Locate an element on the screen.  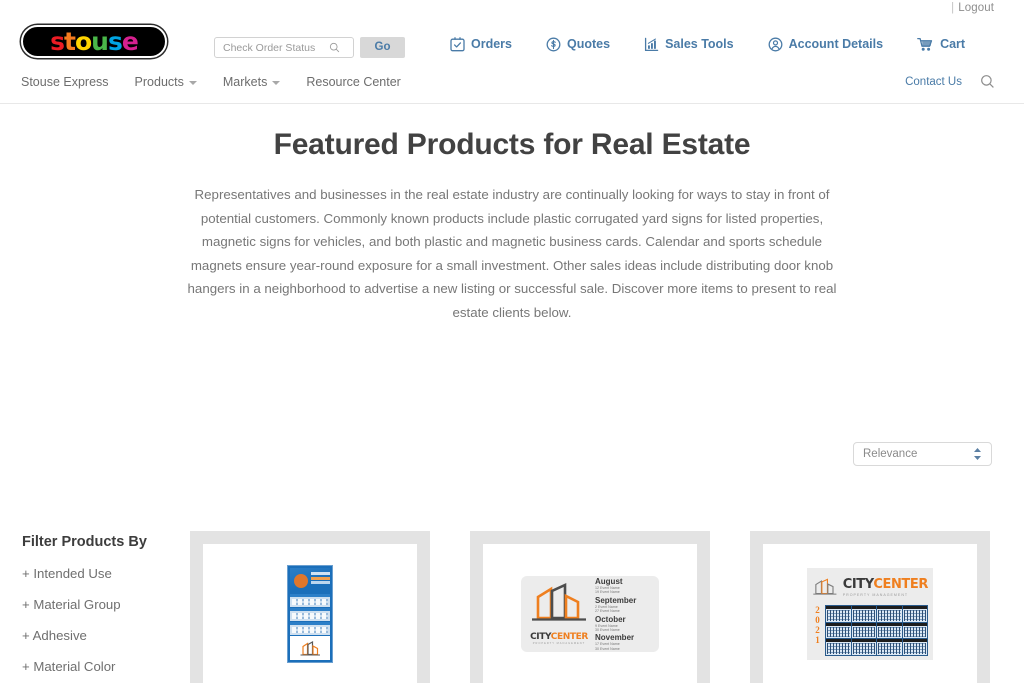
month-name: October is located at coordinates (610, 619).